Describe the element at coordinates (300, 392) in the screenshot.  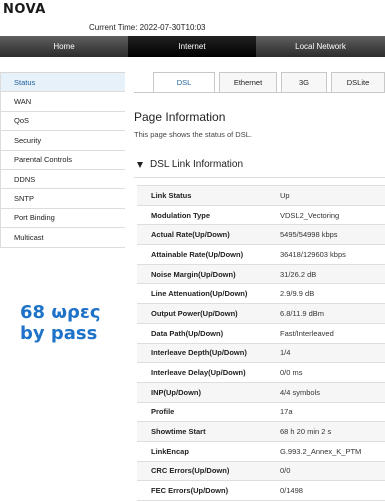
I see `row-value: 4/4 symbols` at that location.